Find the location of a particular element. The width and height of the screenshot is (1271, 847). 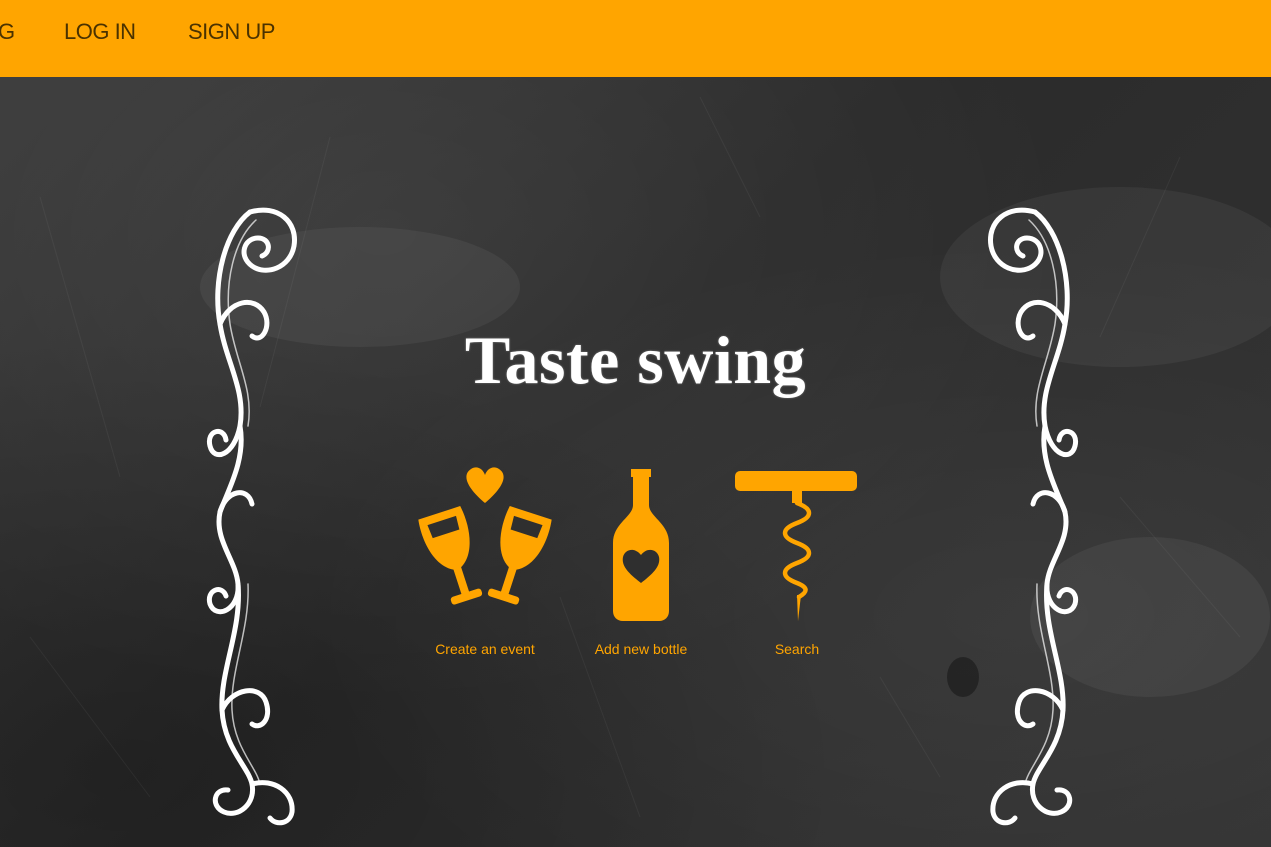

nav-link-login: LOG IN is located at coordinates (100, 32).